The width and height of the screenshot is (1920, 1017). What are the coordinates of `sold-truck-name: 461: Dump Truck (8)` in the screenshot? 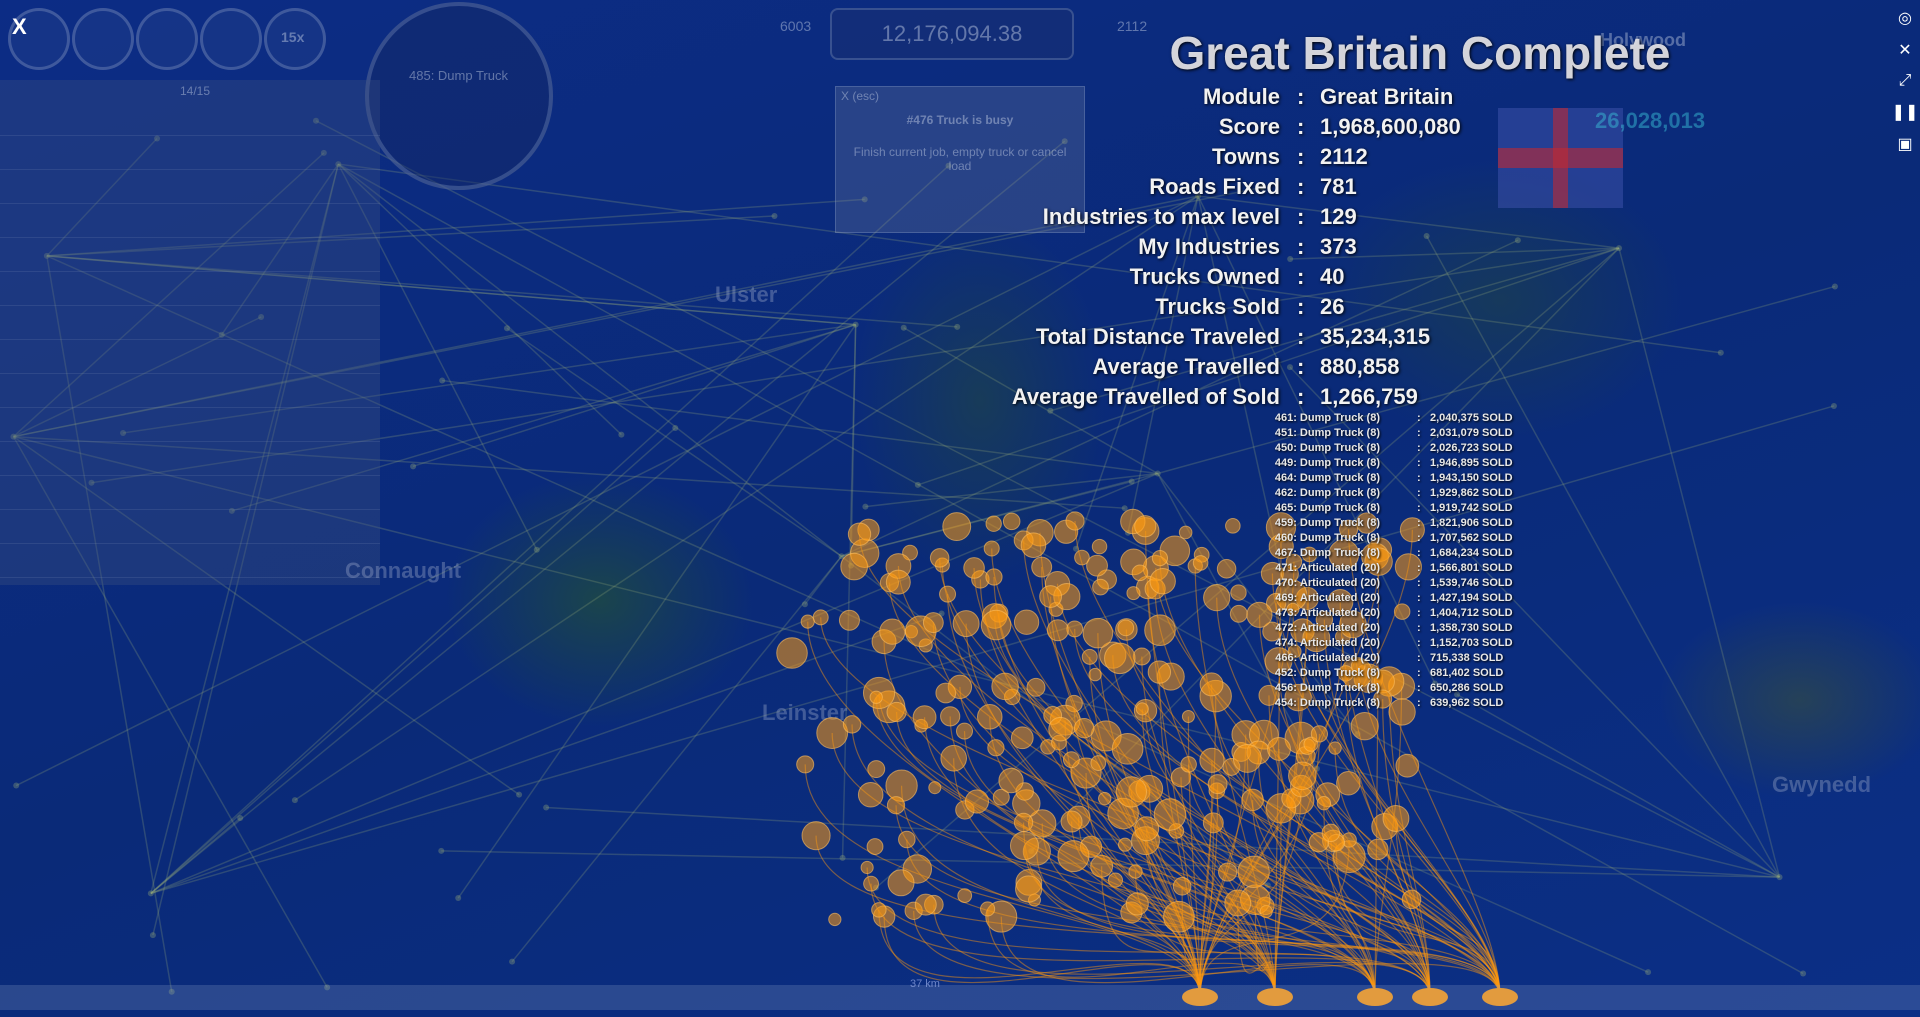 It's located at (1327, 418).